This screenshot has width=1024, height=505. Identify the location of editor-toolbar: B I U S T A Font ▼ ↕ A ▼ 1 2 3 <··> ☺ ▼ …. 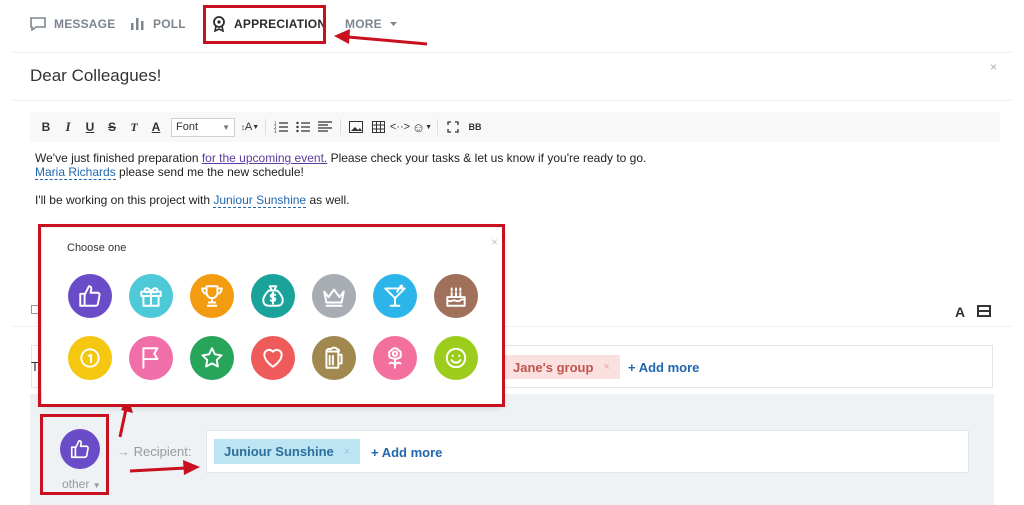
(515, 127).